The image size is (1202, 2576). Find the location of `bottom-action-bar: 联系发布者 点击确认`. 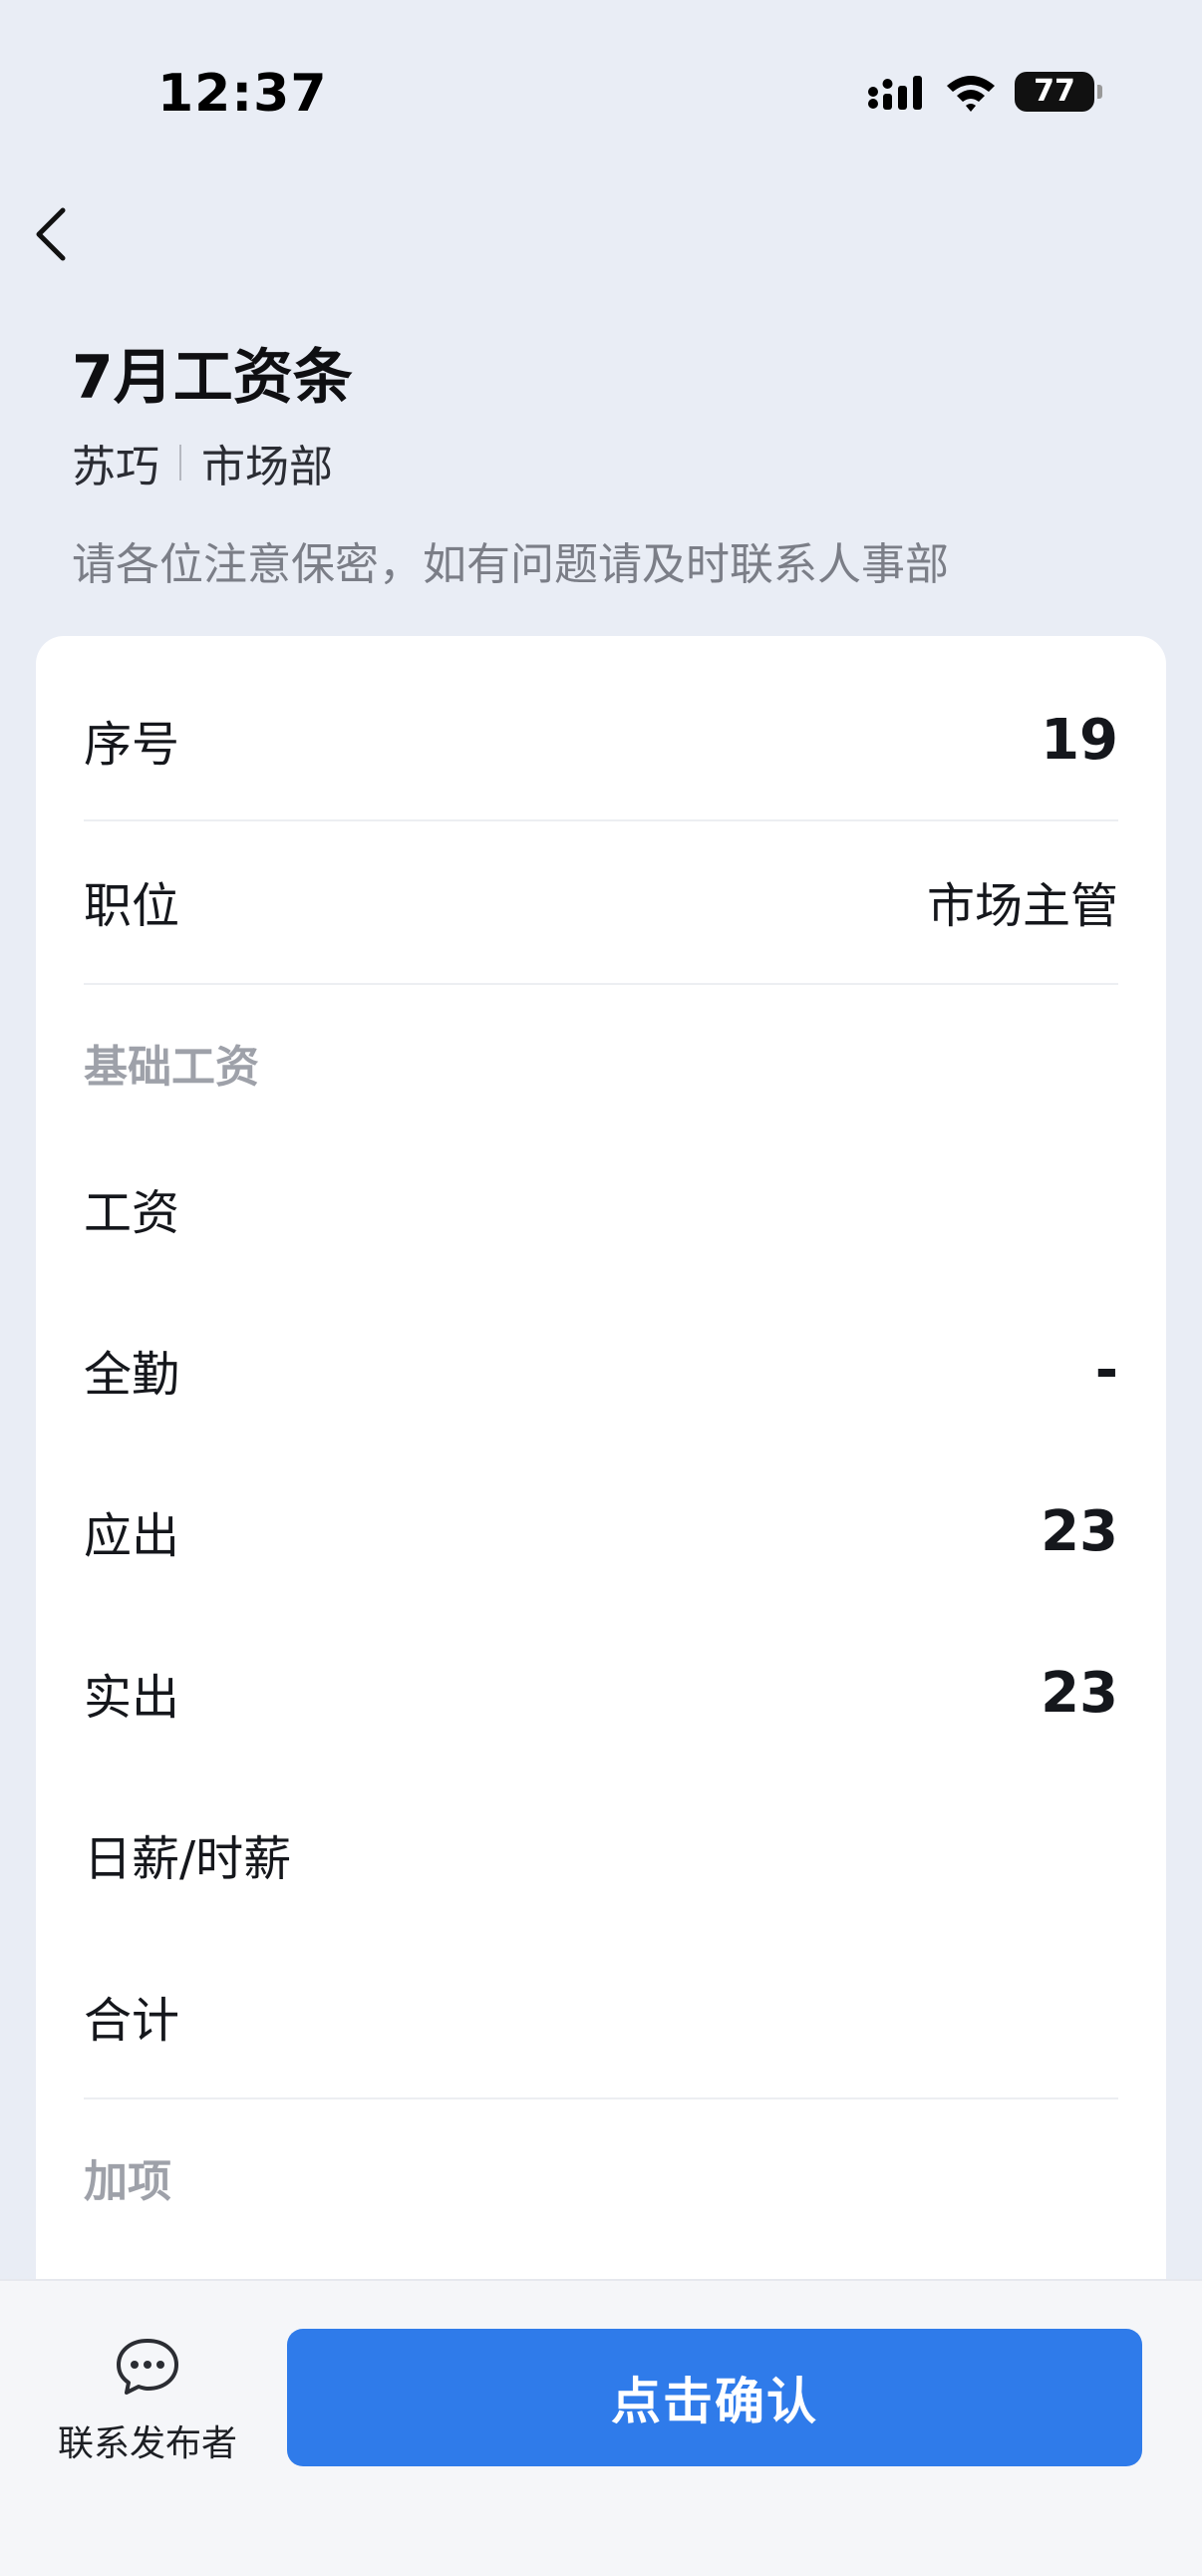

bottom-action-bar: 联系发布者 点击确认 is located at coordinates (601, 2427).